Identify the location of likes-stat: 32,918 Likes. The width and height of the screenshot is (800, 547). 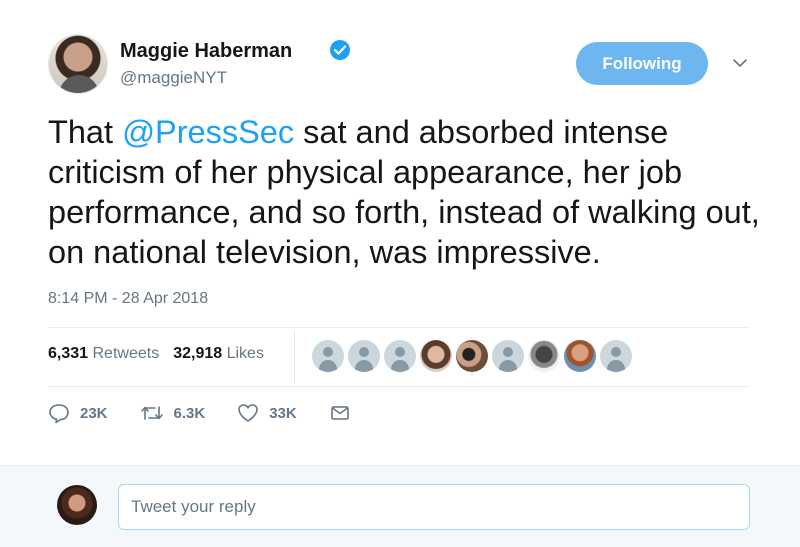
(218, 354).